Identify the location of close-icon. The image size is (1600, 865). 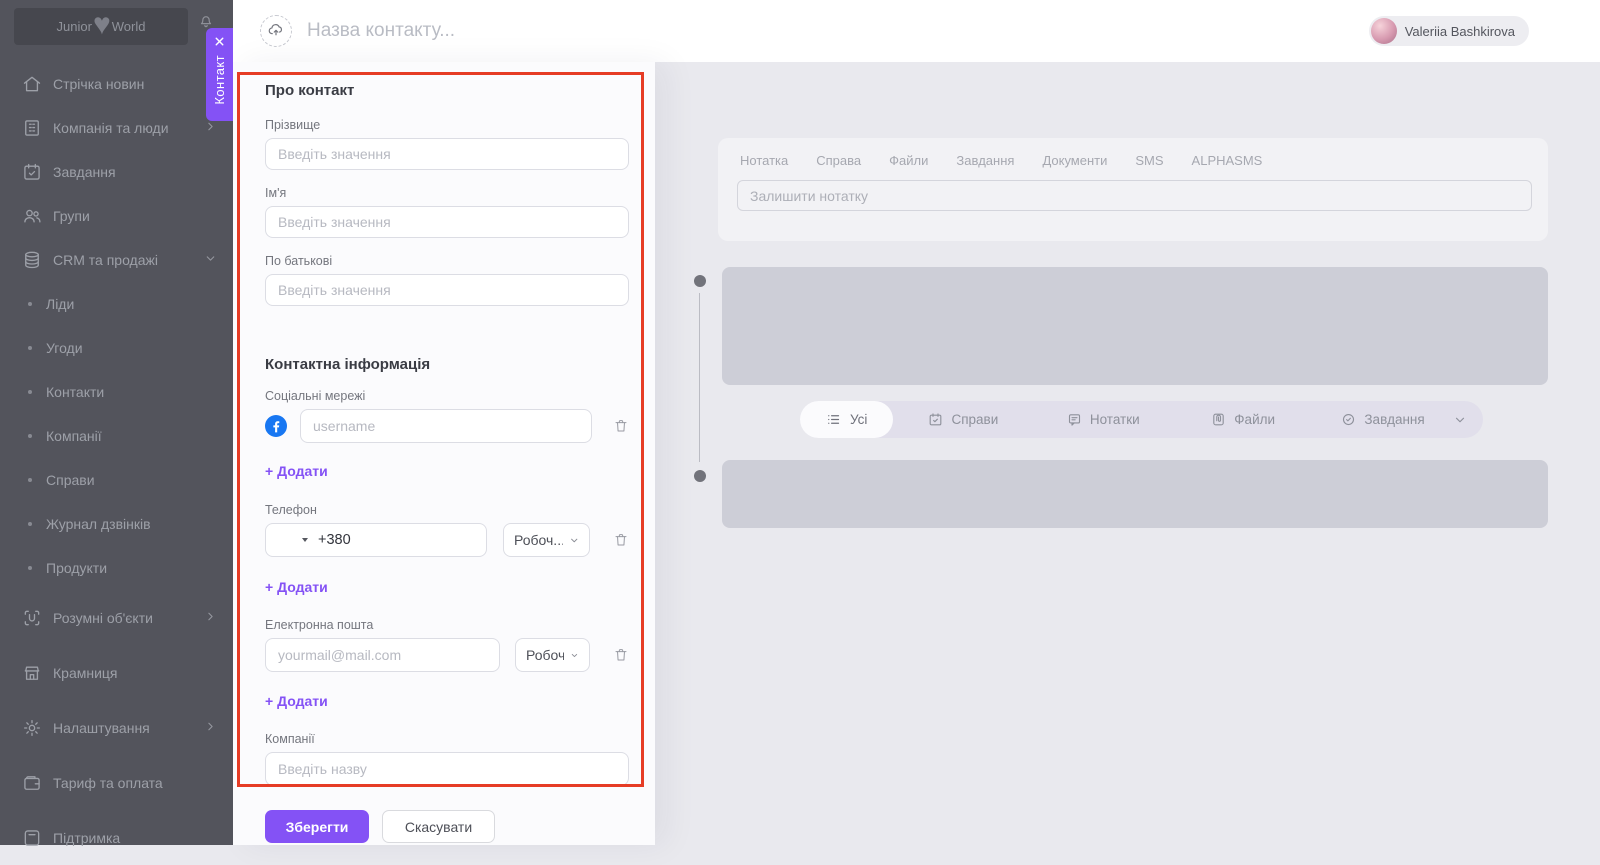
(219, 41).